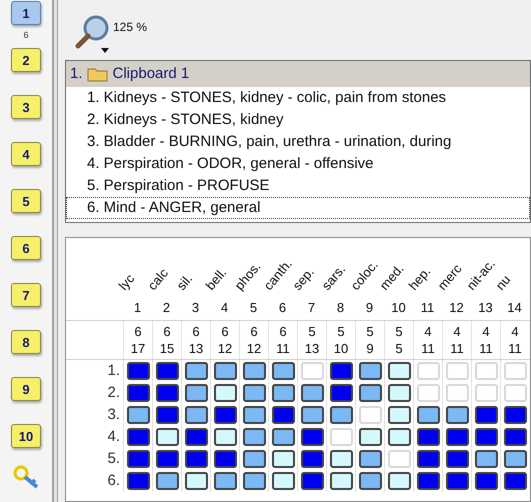  I want to click on column-number: 9, so click(370, 307).